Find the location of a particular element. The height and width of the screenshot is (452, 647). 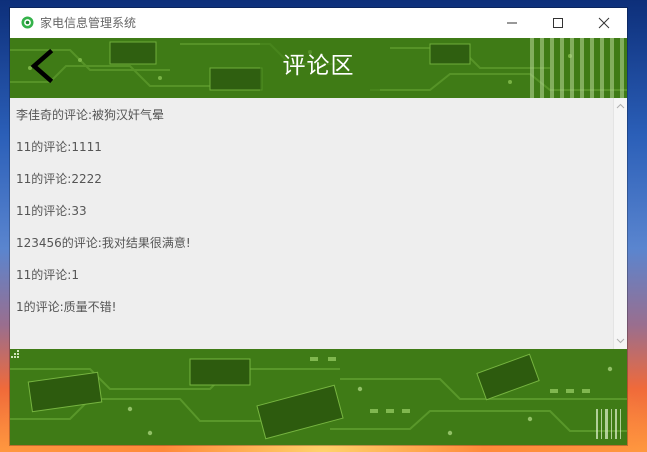

resize-grip-icon is located at coordinates (15, 354).